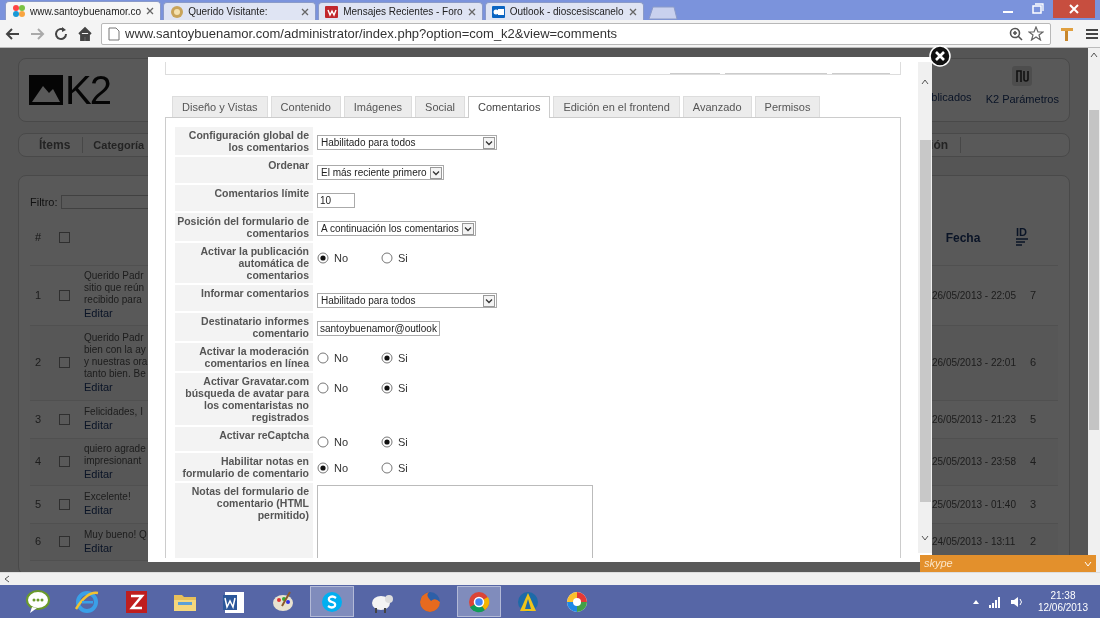 This screenshot has width=1100, height=618. I want to click on mountain-logo-icon, so click(46, 90).